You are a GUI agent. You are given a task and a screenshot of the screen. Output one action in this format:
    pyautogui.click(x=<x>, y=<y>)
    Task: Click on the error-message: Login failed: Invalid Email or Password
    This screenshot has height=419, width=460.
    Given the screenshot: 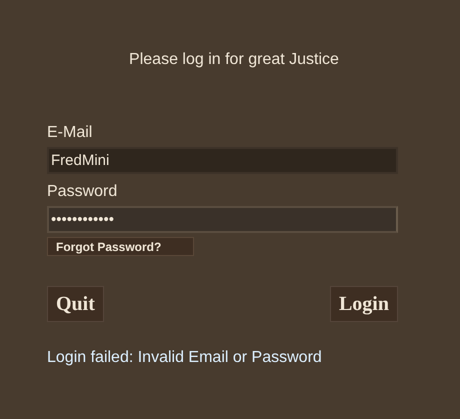 What is the action you would take?
    pyautogui.click(x=185, y=358)
    